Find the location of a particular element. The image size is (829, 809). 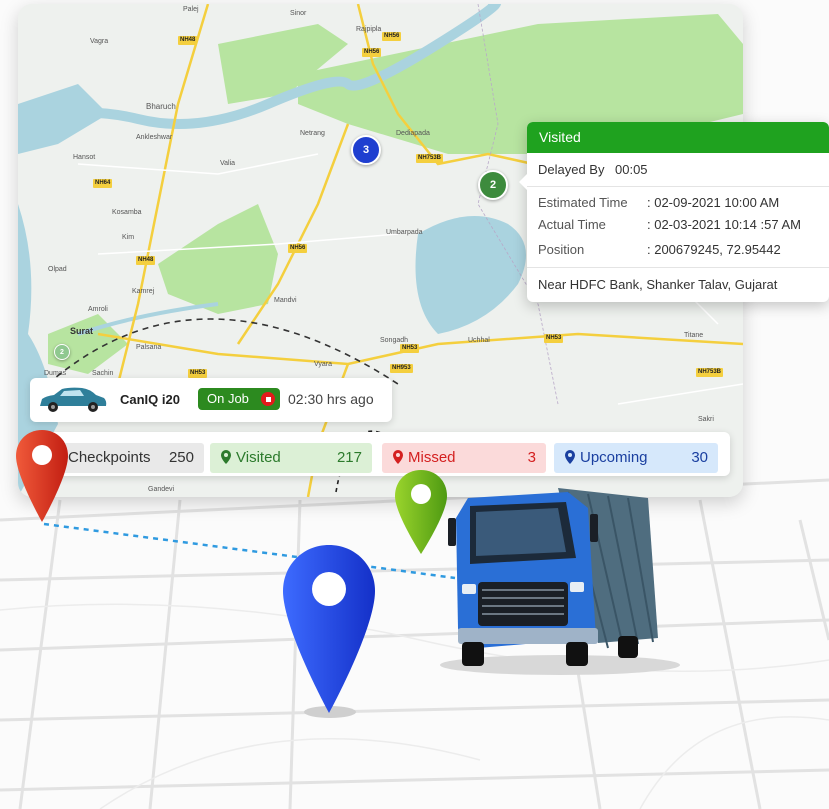

status-label: On Job is located at coordinates (228, 398).